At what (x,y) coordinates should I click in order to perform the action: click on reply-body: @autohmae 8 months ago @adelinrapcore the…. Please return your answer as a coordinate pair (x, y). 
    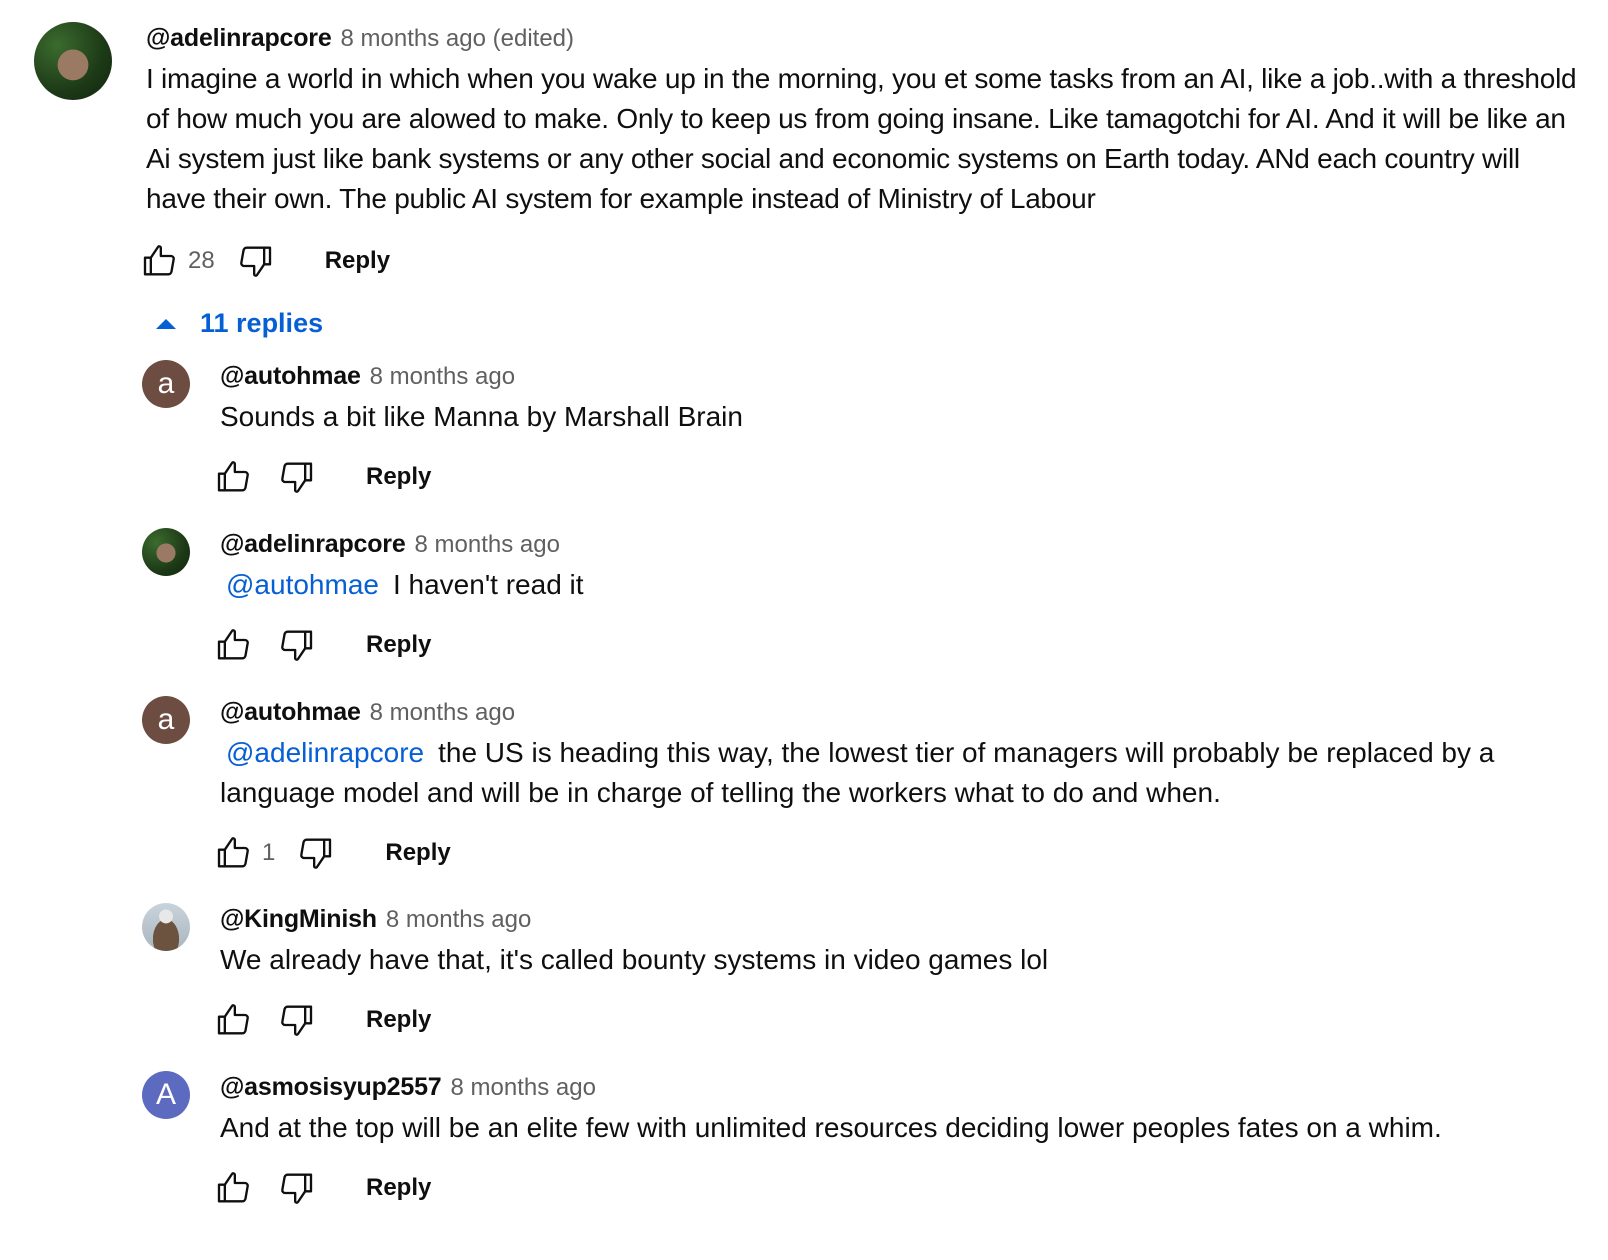
    Looking at the image, I should click on (888, 787).